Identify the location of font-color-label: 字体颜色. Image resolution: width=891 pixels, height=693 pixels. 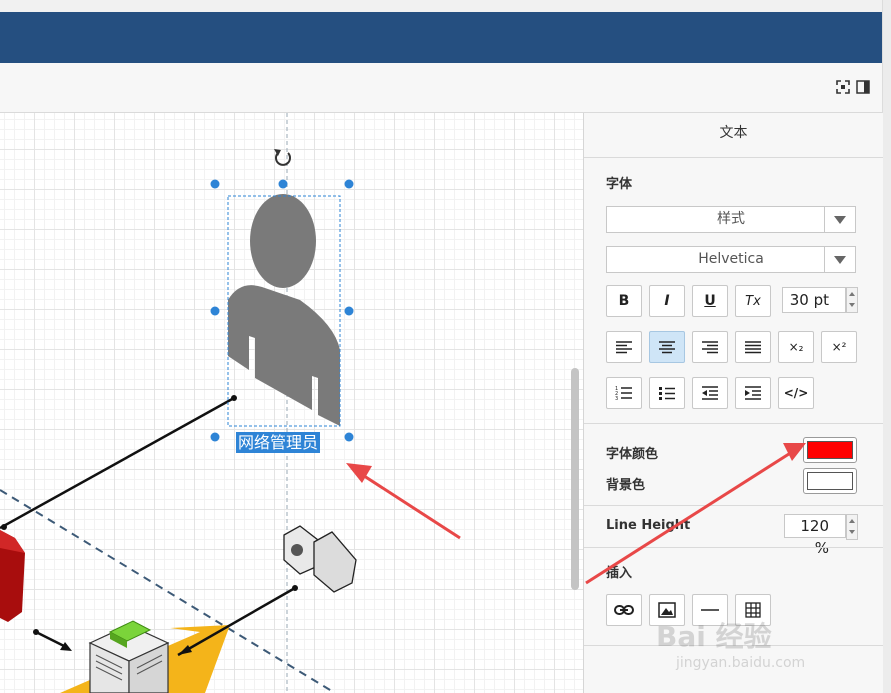
(632, 454).